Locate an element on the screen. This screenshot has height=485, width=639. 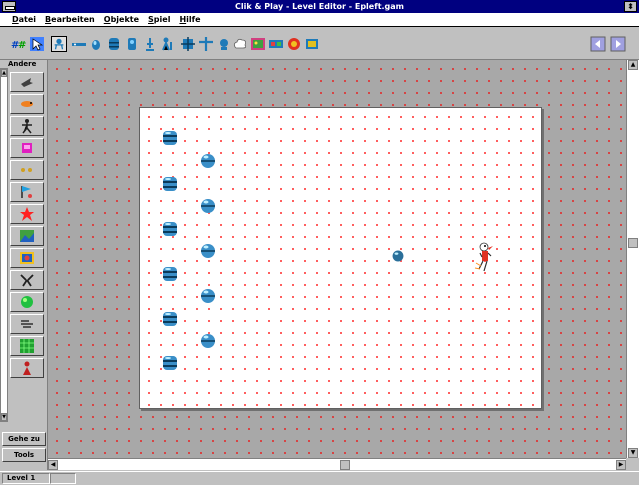
palette-scroll-up: ▲ is located at coordinates (4, 73).